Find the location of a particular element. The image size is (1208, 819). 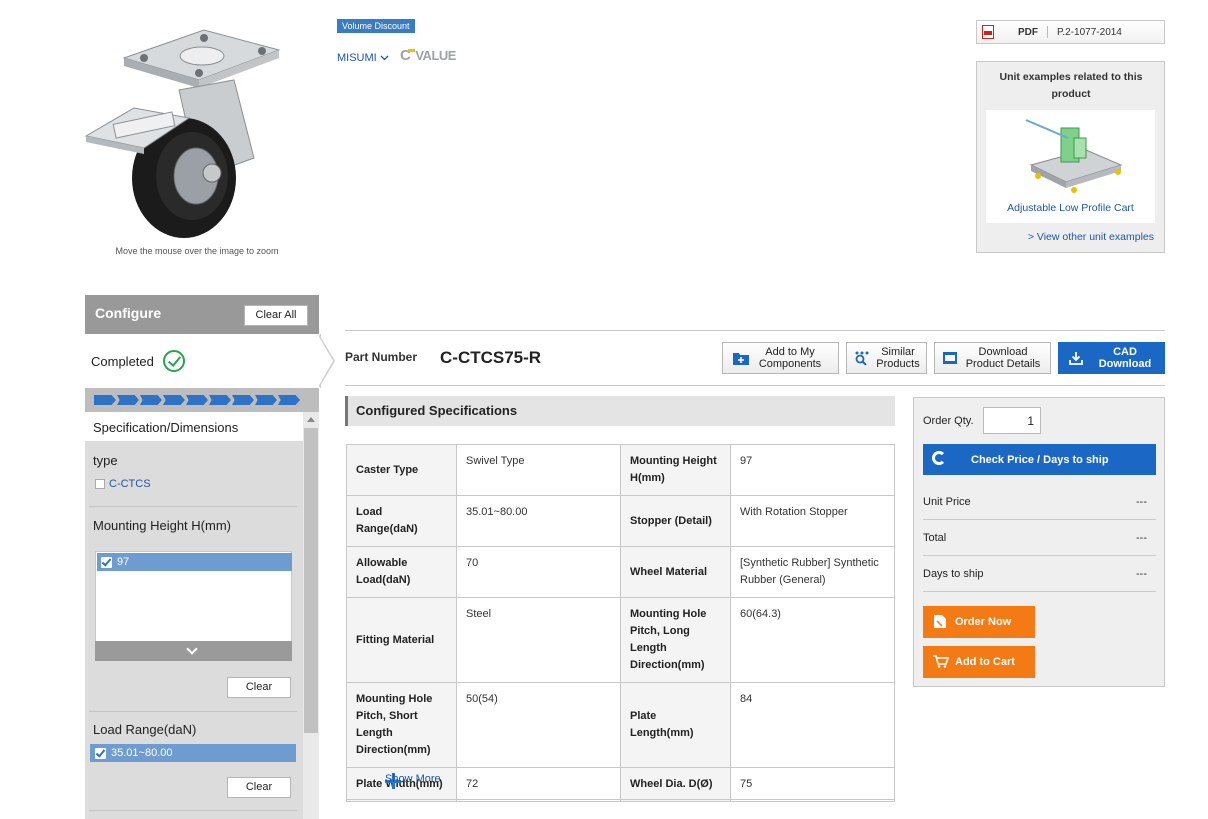

cart-illustration is located at coordinates (1074, 156).